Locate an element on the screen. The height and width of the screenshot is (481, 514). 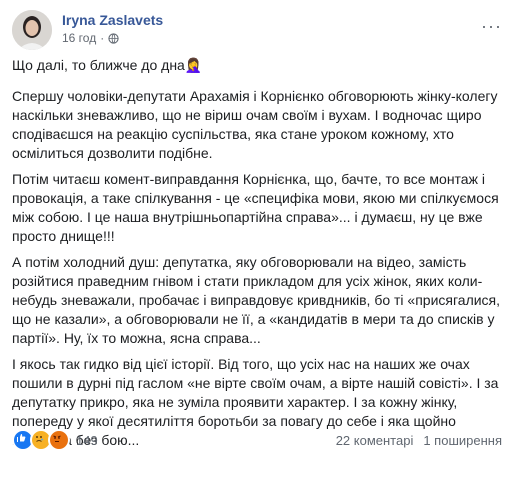
avatar-icon is located at coordinates (32, 30).